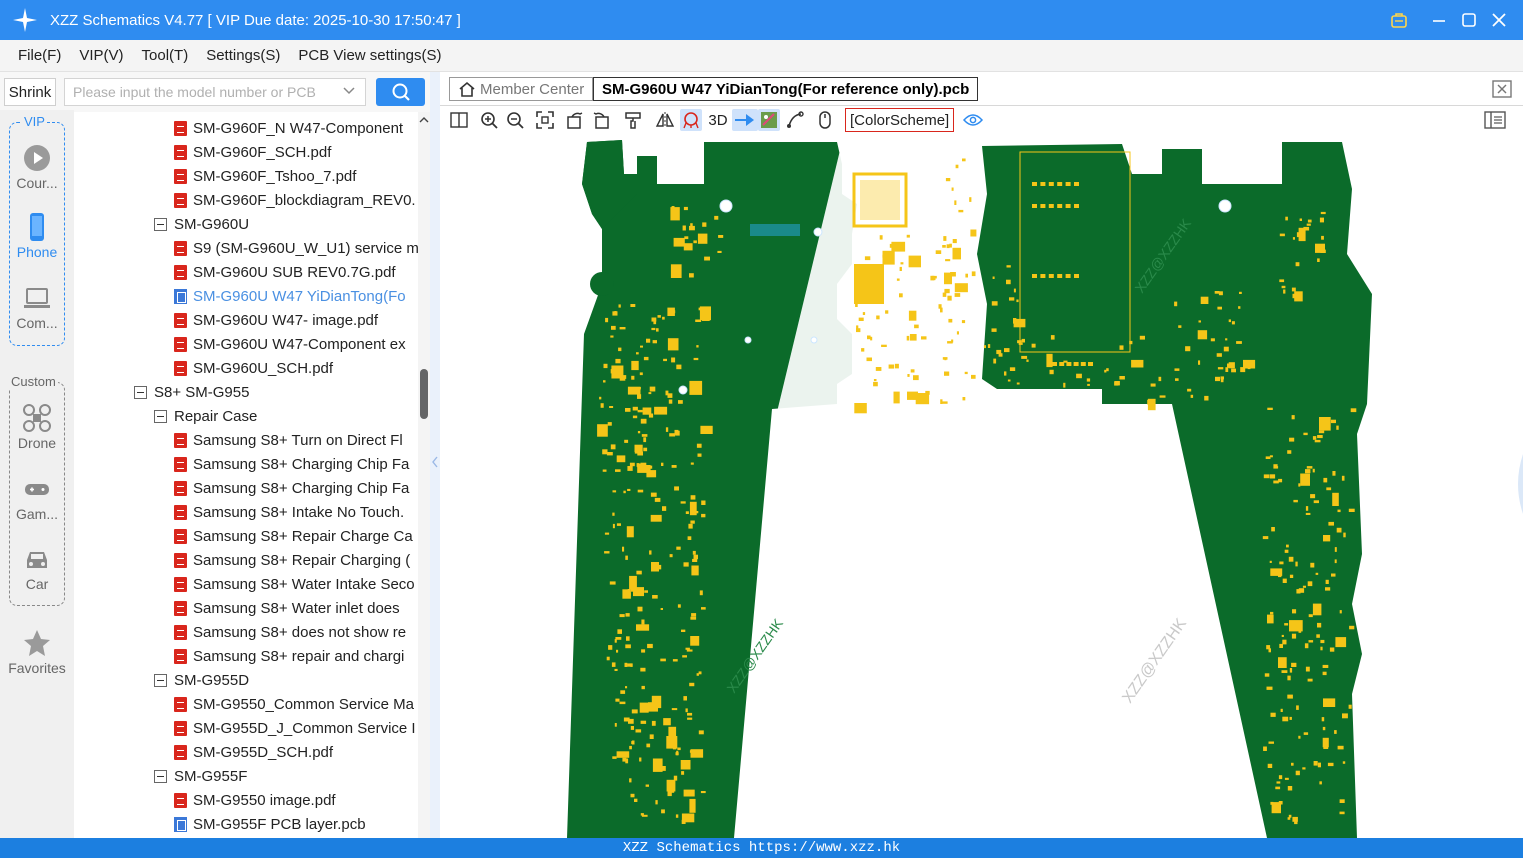  What do you see at coordinates (349, 91) in the screenshot?
I see `chevron-down-icon` at bounding box center [349, 91].